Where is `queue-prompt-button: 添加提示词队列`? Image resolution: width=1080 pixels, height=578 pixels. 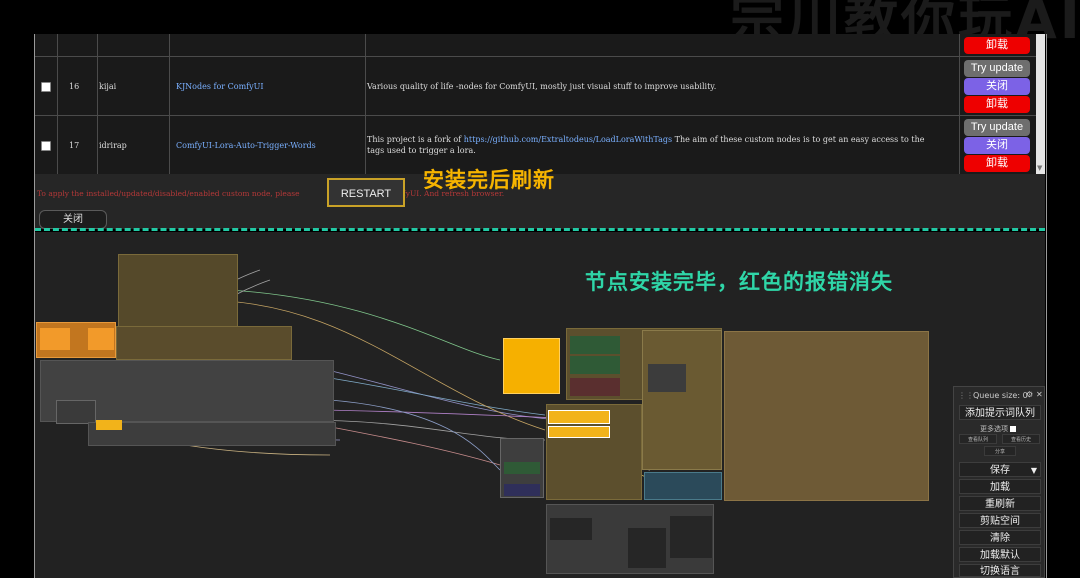 queue-prompt-button: 添加提示词队列 is located at coordinates (1000, 412).